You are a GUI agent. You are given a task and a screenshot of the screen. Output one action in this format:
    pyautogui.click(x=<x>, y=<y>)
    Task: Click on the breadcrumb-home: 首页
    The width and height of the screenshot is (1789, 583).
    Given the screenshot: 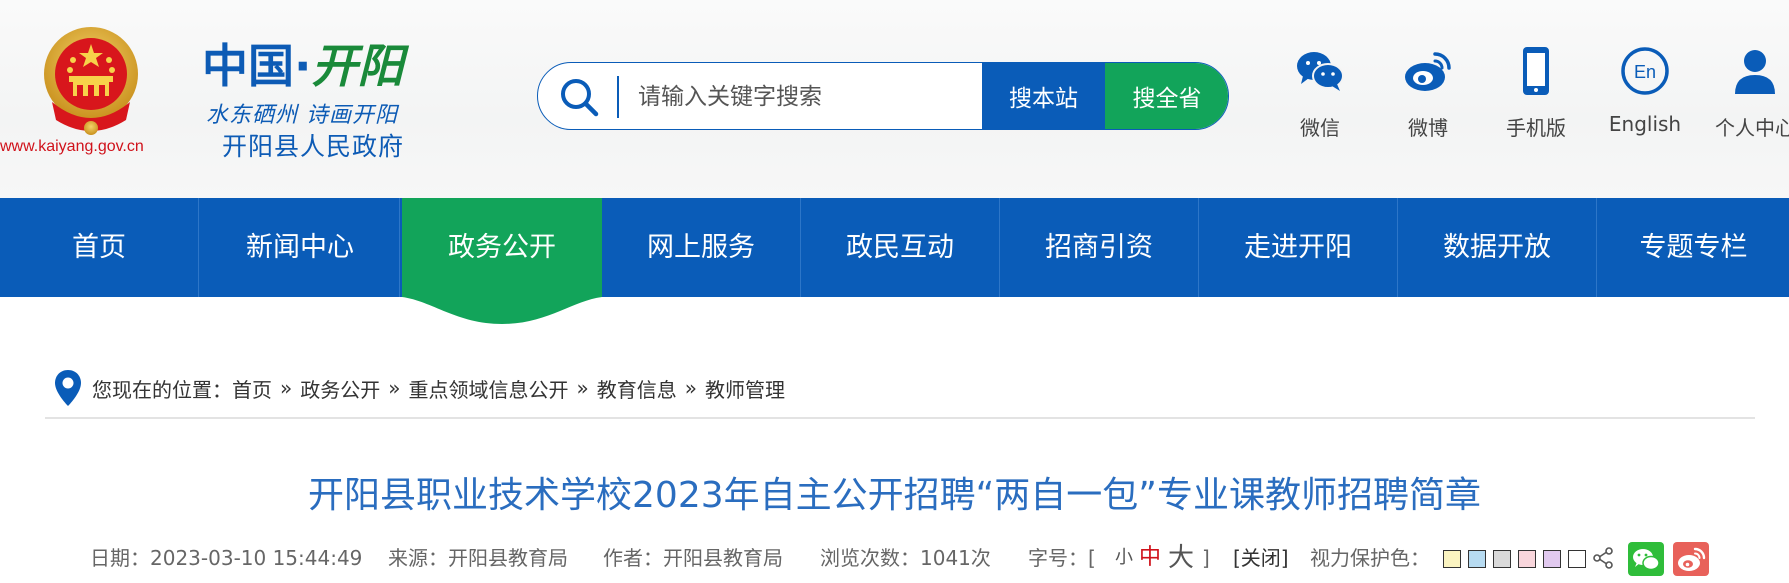 What is the action you would take?
    pyautogui.click(x=252, y=388)
    